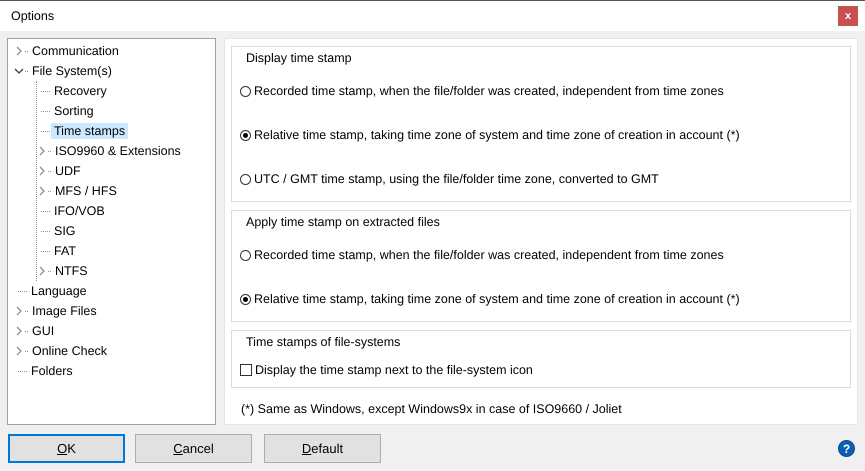 This screenshot has height=471, width=865. What do you see at coordinates (193, 448) in the screenshot?
I see `dialog-button: Cancel` at bounding box center [193, 448].